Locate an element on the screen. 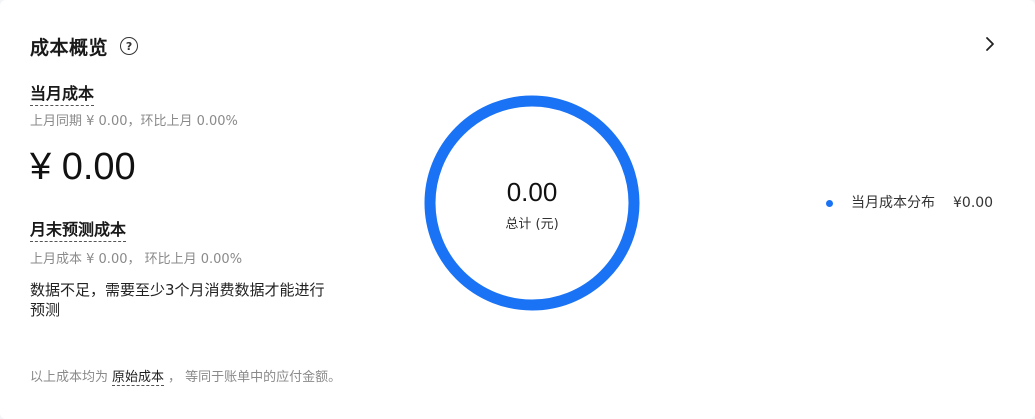 The width and height of the screenshot is (1035, 419). question-circle-icon: ? is located at coordinates (129, 46).